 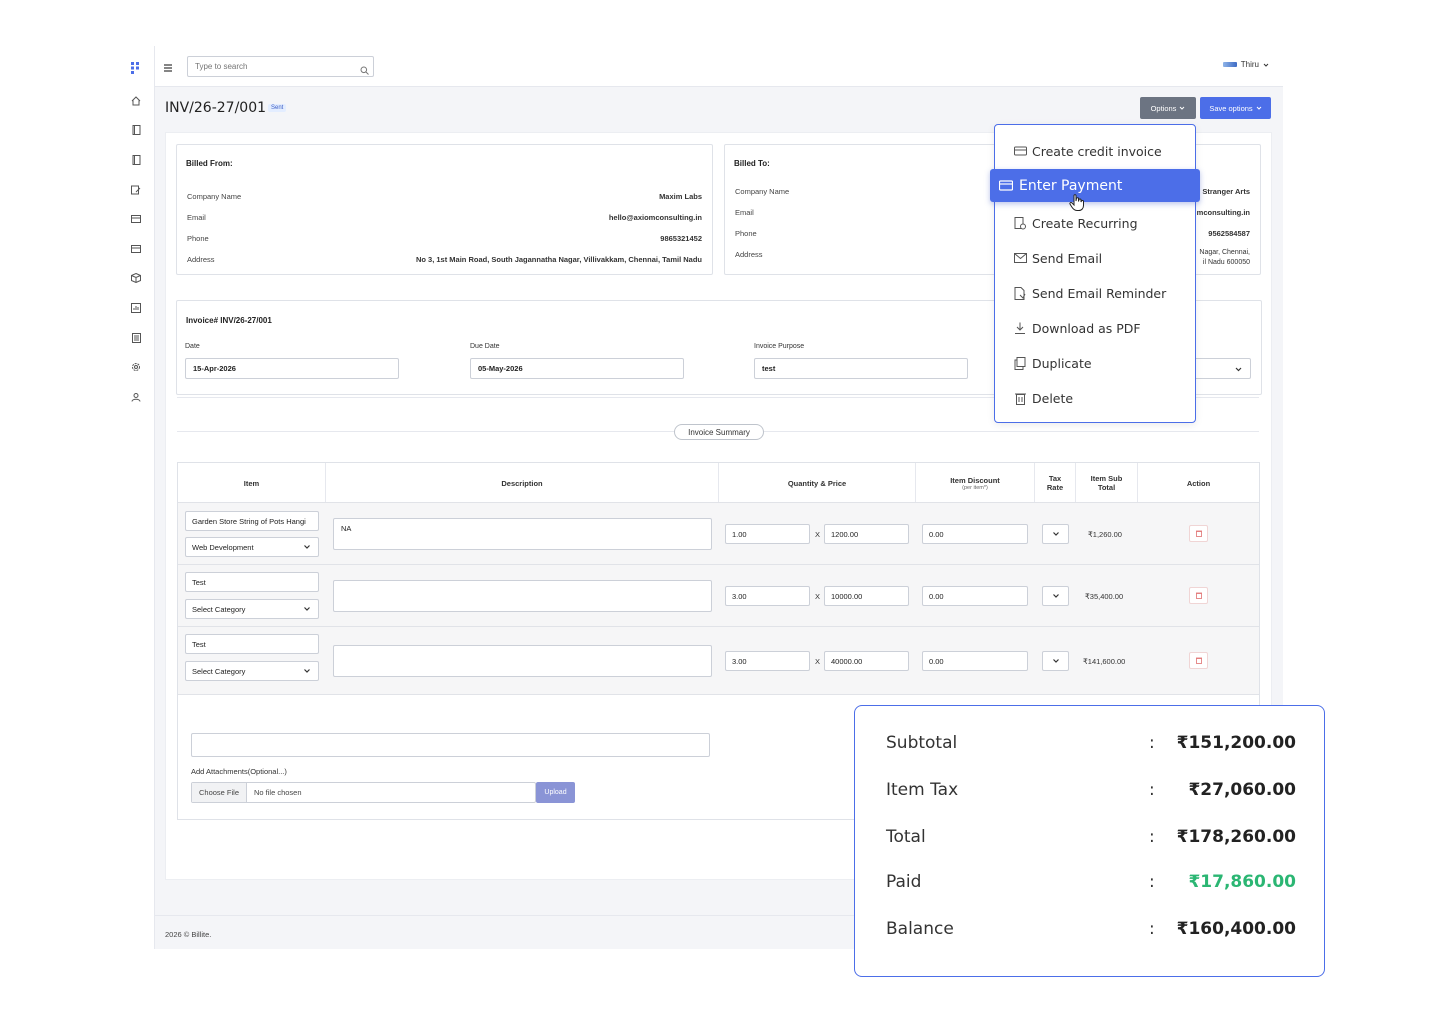 What do you see at coordinates (1020, 293) in the screenshot?
I see `reminder-icon` at bounding box center [1020, 293].